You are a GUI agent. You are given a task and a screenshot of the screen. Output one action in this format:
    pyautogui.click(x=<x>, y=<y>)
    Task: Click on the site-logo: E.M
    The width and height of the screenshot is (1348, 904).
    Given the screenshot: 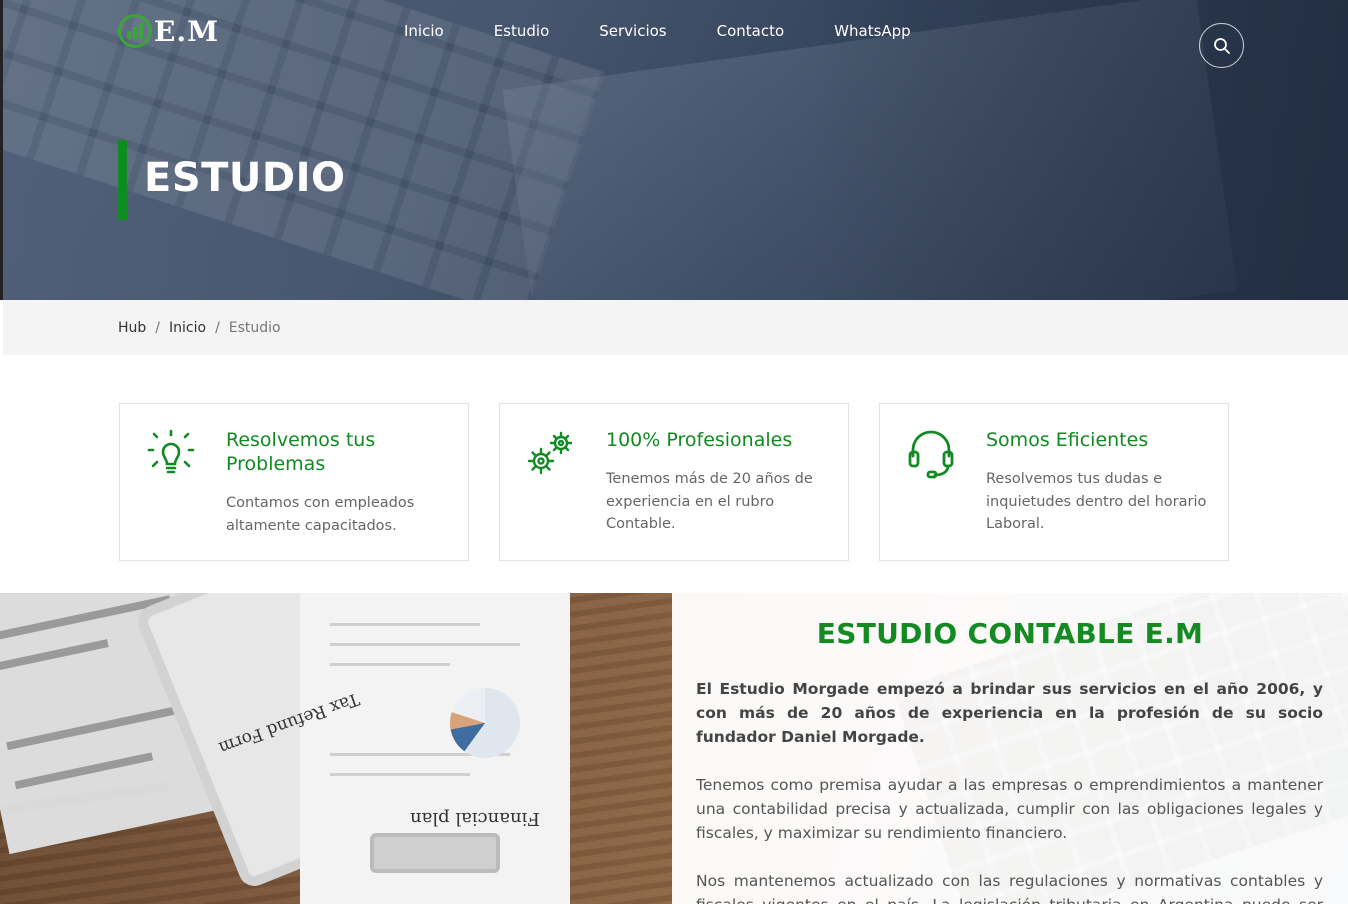 What is the action you would take?
    pyautogui.click(x=168, y=31)
    